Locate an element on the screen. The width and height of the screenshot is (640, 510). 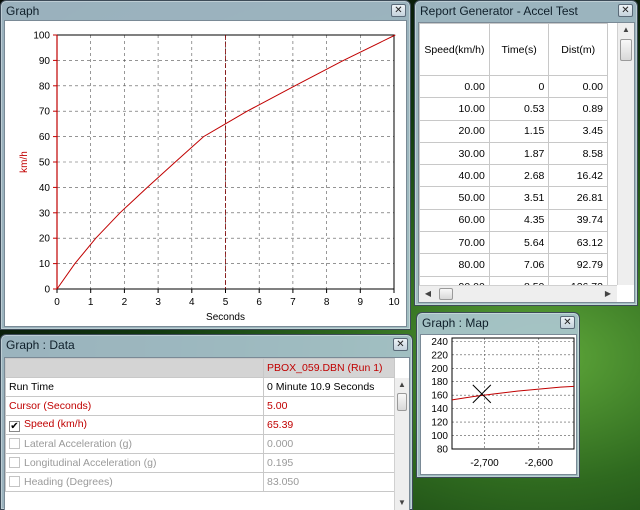
time-cell: 4.35 is located at coordinates (519, 220).